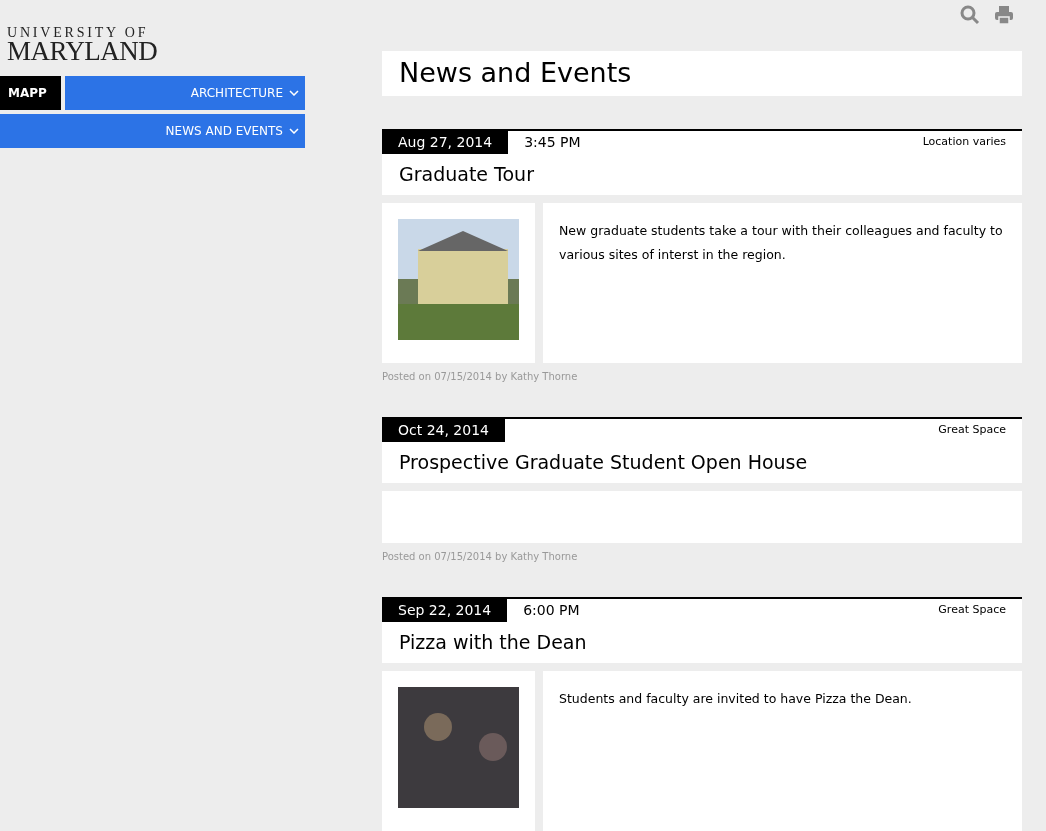 The width and height of the screenshot is (1046, 831). I want to click on printer-icon, so click(1004, 15).